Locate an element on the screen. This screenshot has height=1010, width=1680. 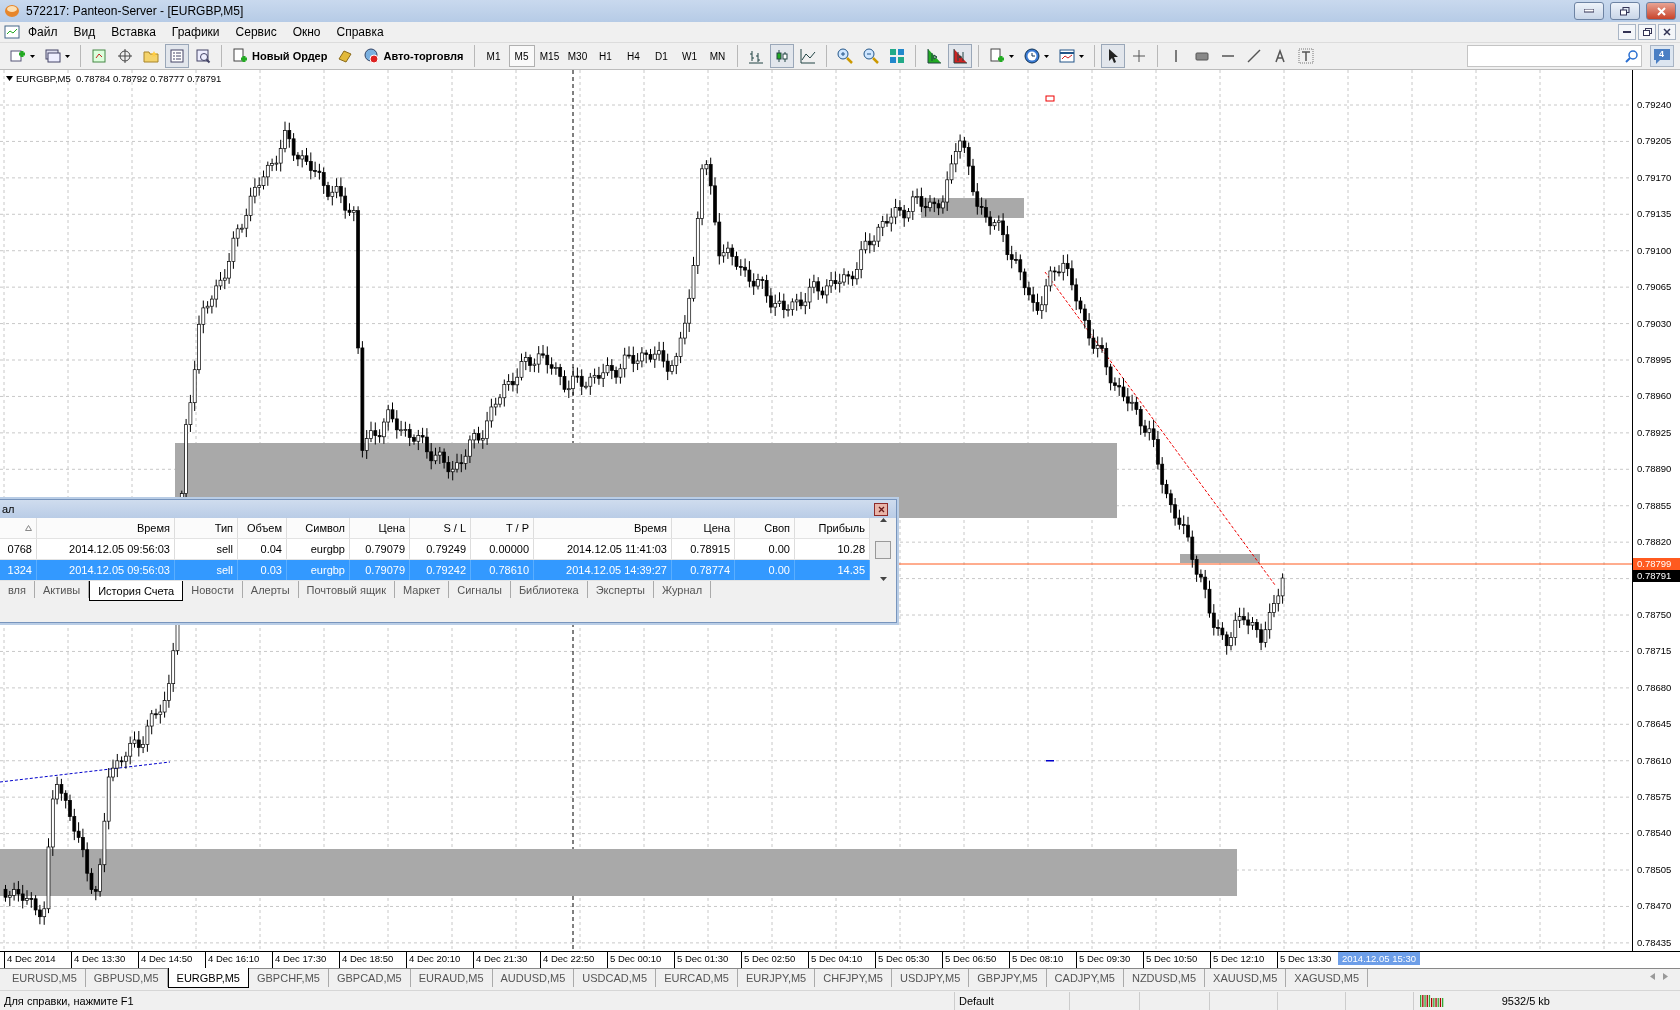
price-line-label: 0.78799 is located at coordinates (1656, 564).